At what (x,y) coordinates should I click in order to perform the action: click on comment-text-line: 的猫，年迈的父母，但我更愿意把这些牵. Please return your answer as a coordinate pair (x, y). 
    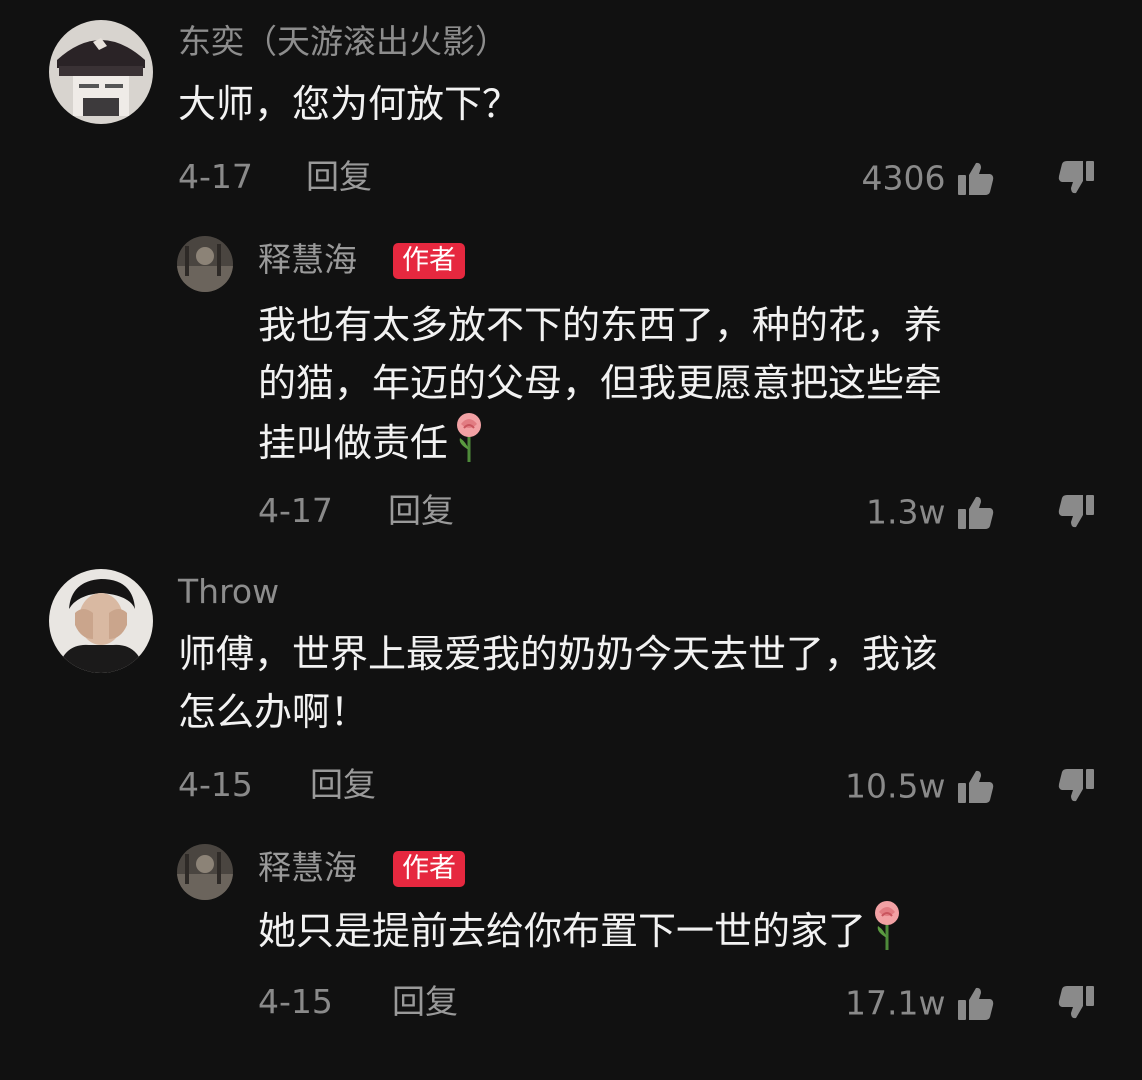
    Looking at the image, I should click on (600, 383).